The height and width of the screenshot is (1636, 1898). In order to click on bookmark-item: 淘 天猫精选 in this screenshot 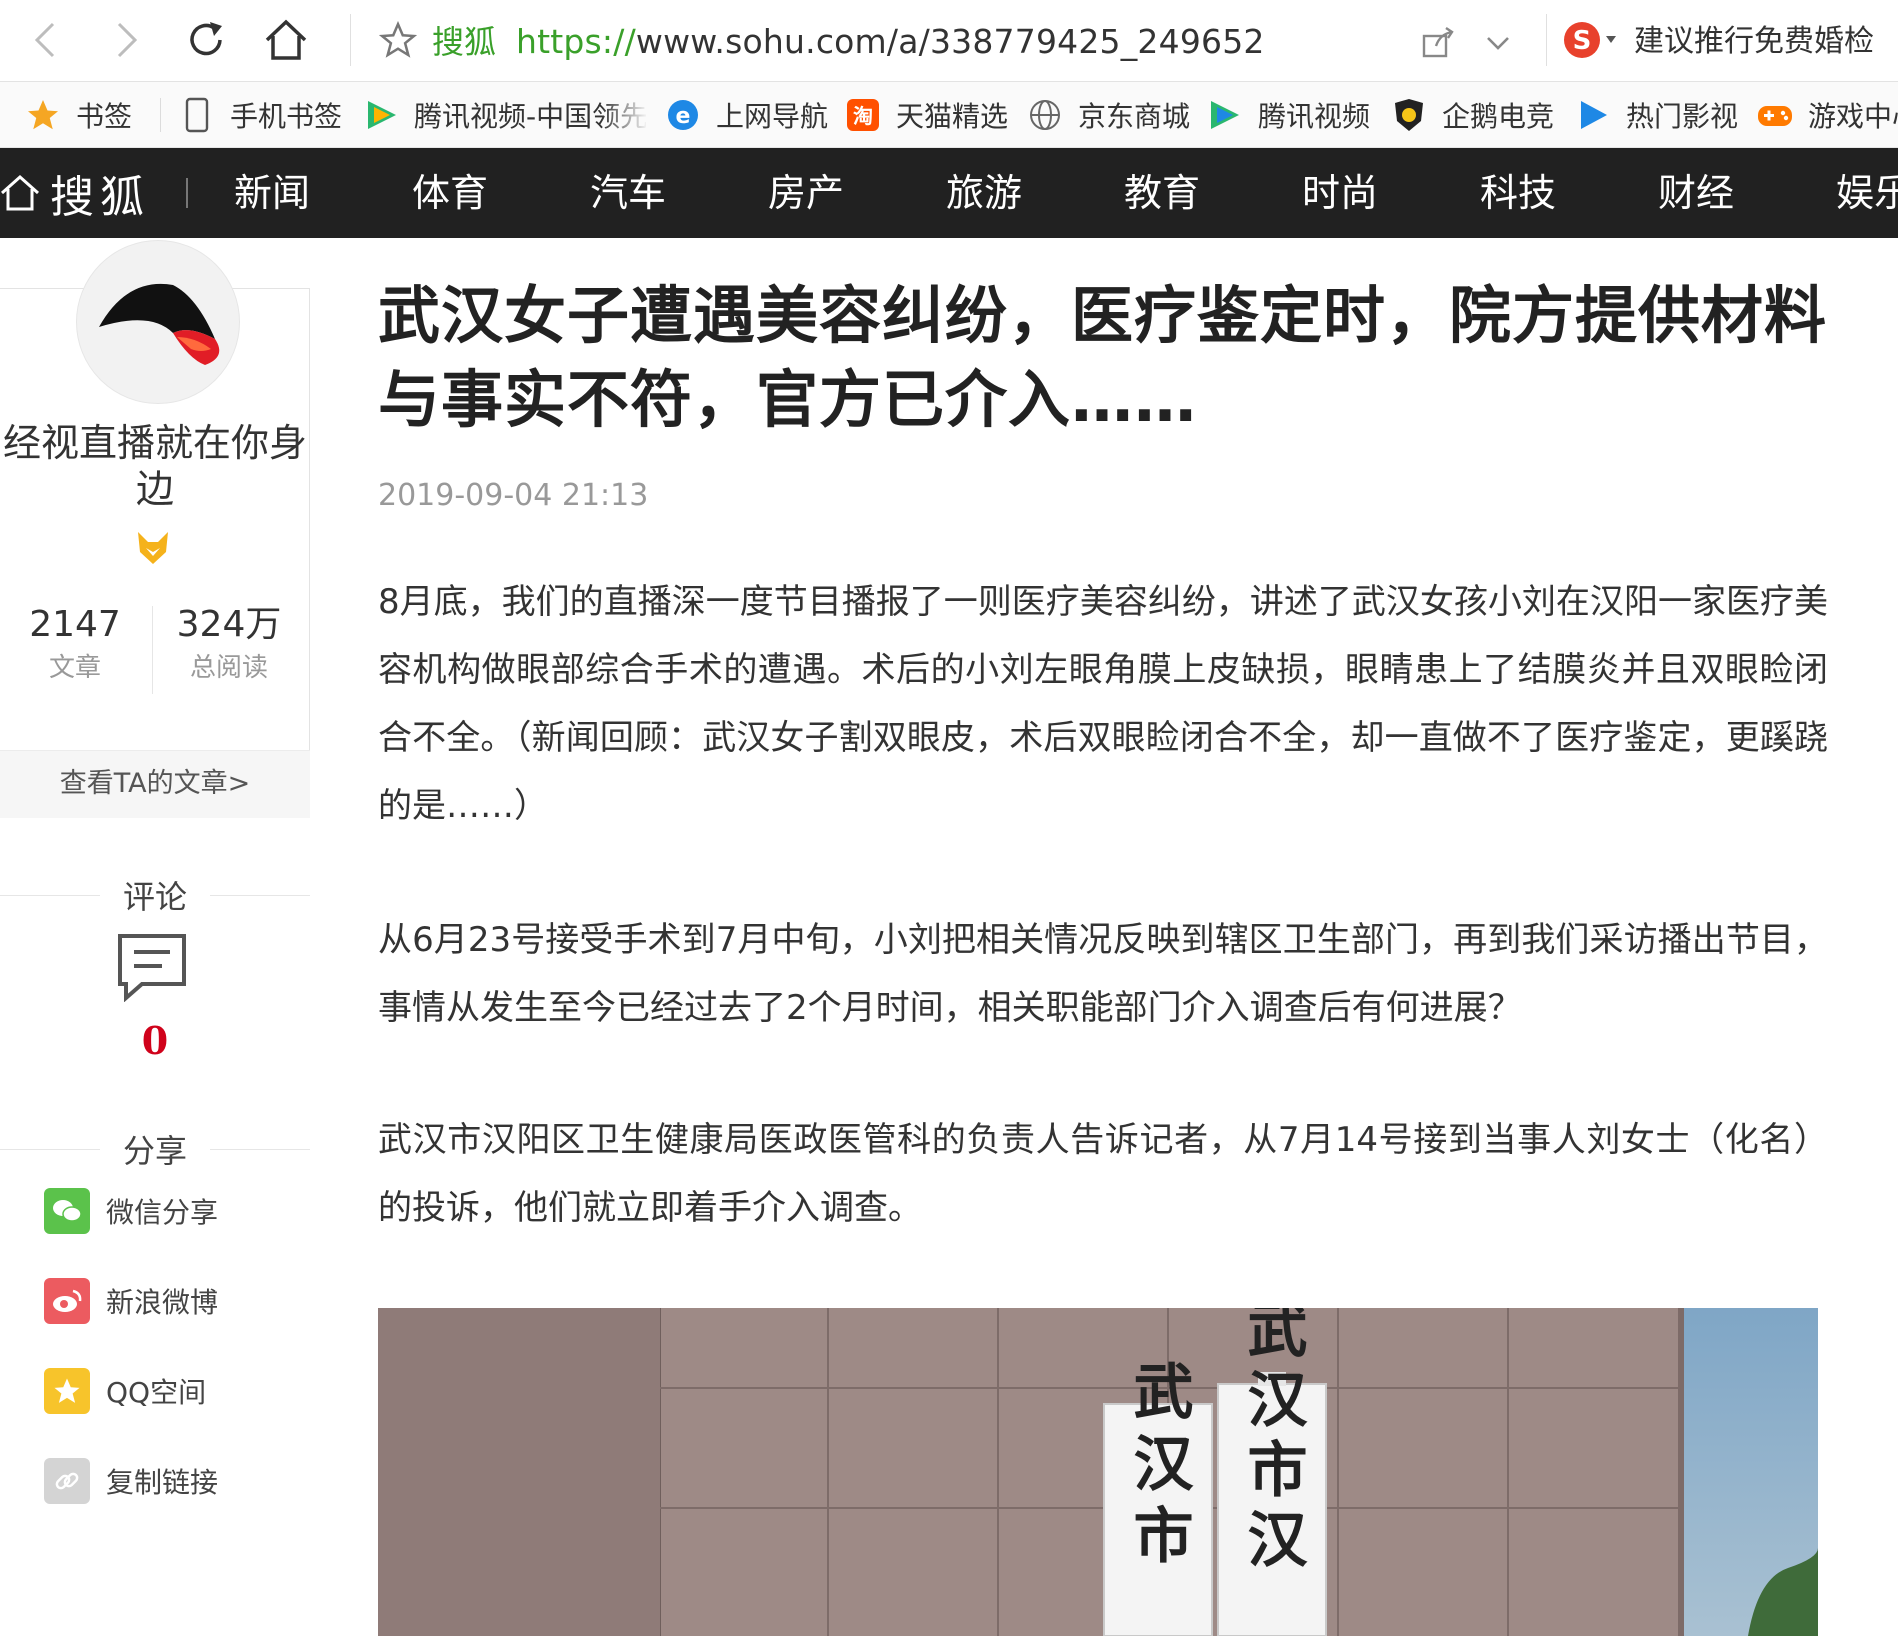, I will do `click(926, 114)`.